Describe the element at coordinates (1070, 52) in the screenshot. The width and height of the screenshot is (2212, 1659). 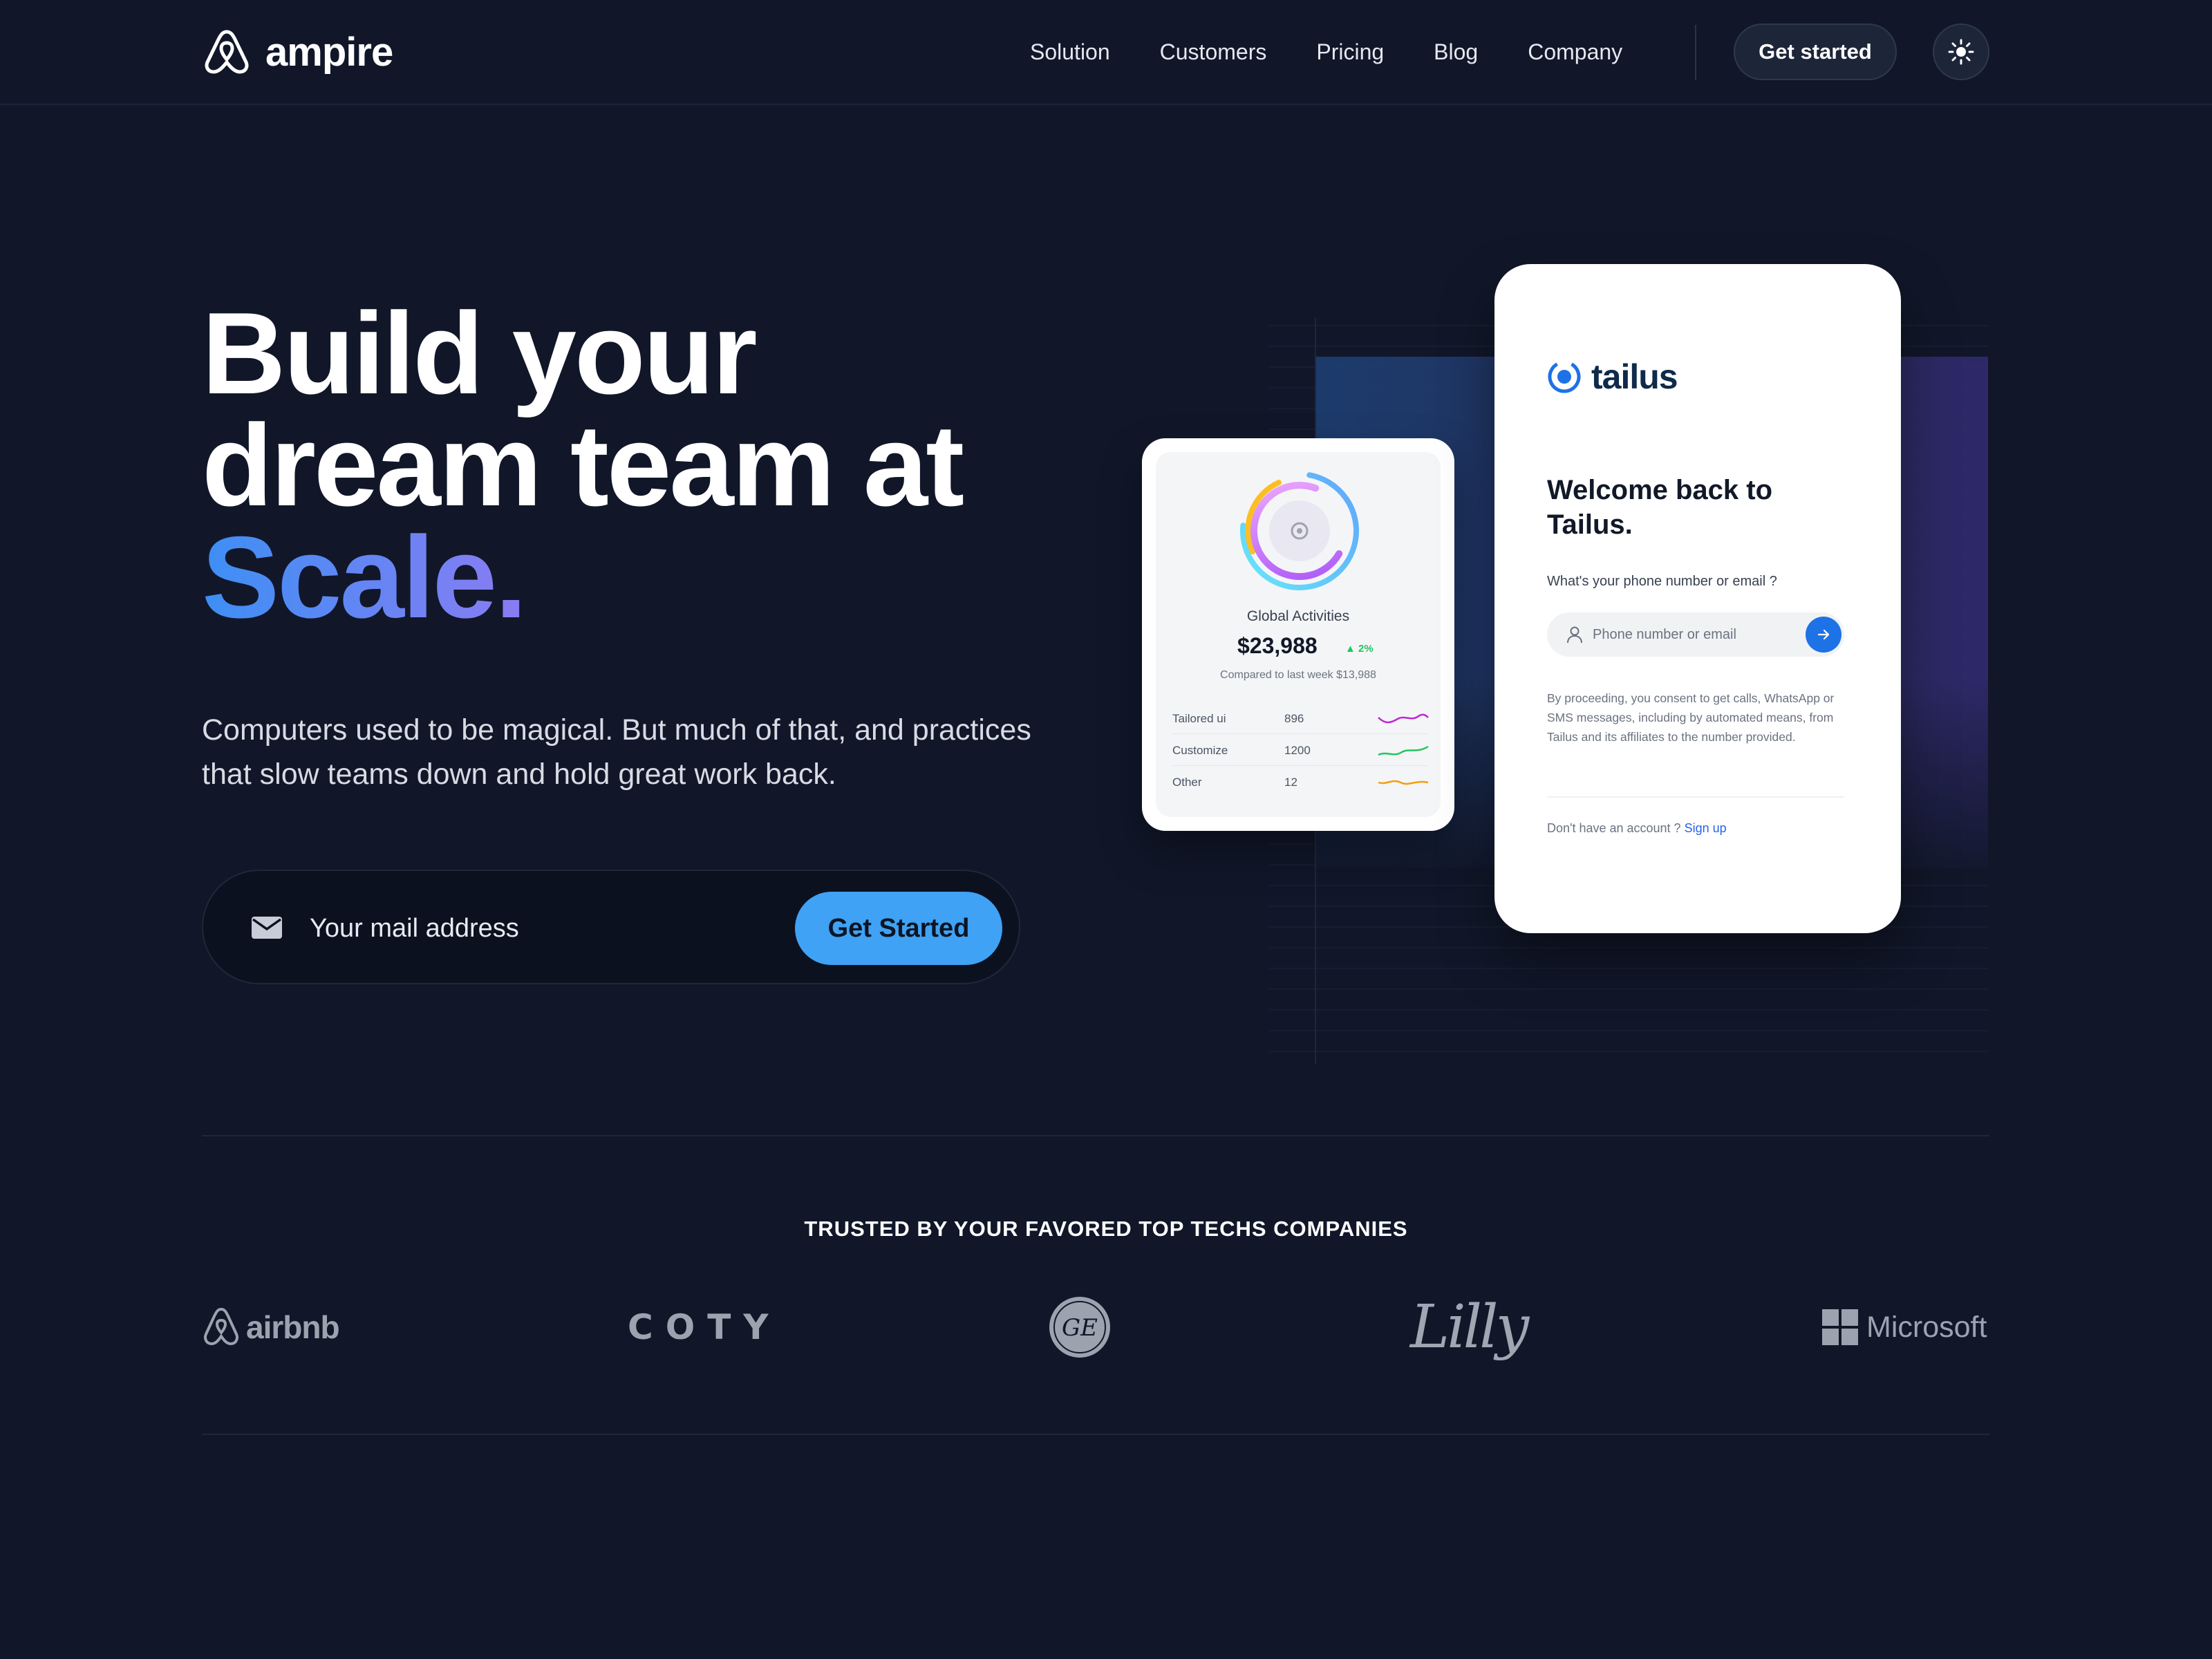
I see `nav-link-solution: Solution` at that location.